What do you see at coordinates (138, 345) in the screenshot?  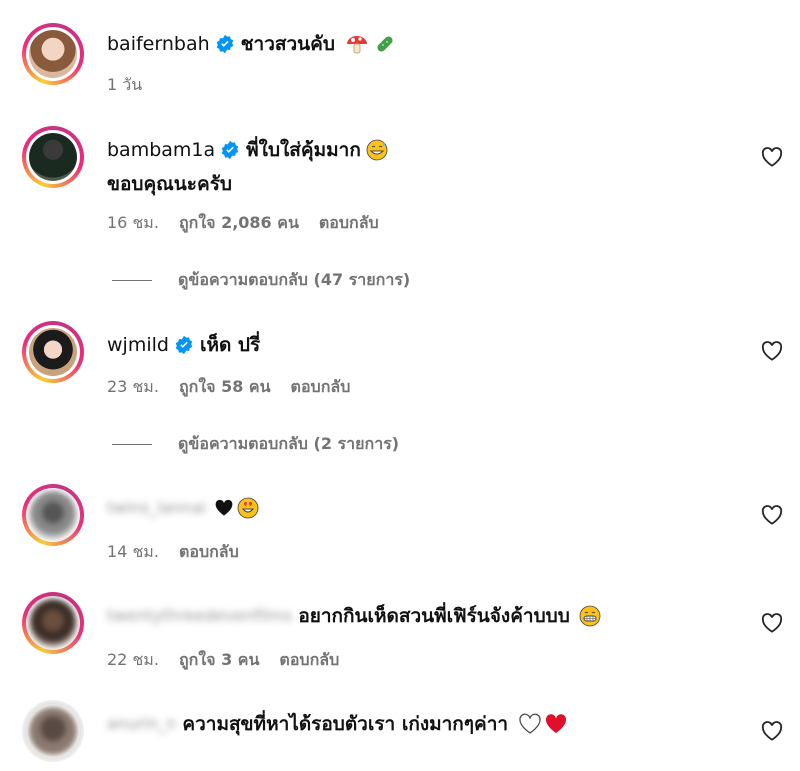 I see `username: wjmild` at bounding box center [138, 345].